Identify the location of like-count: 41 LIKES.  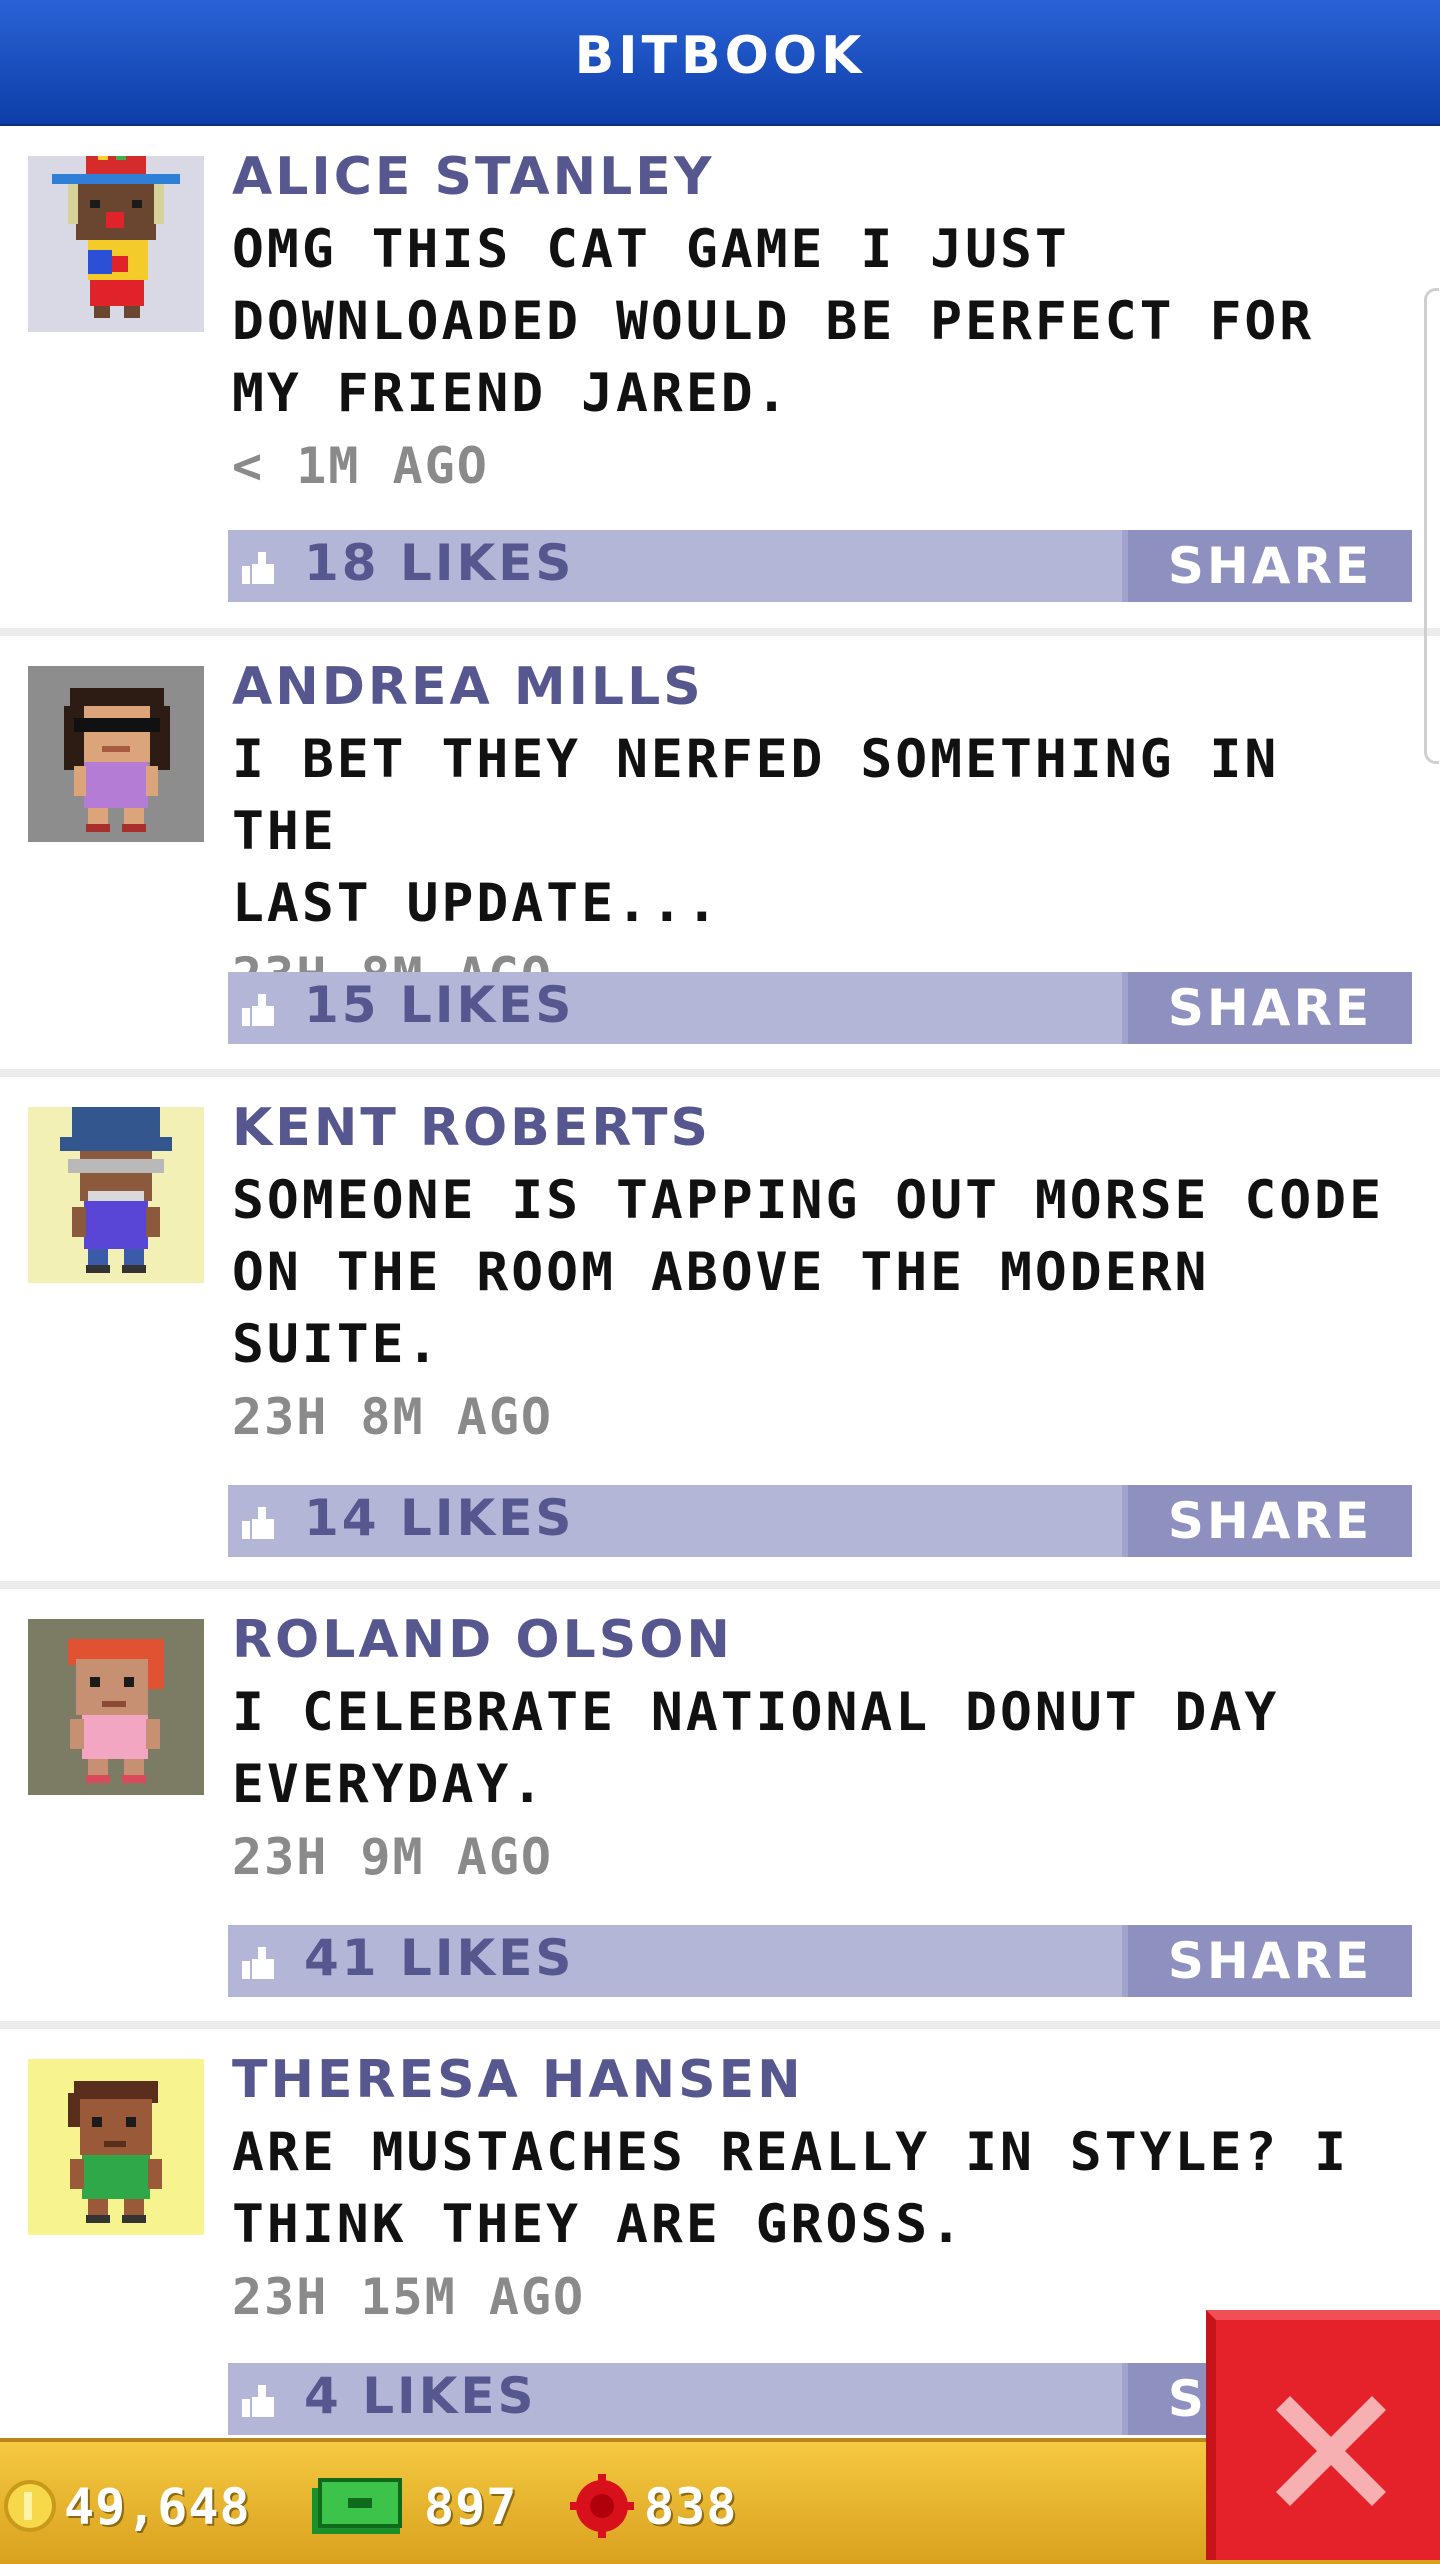
(439, 1958).